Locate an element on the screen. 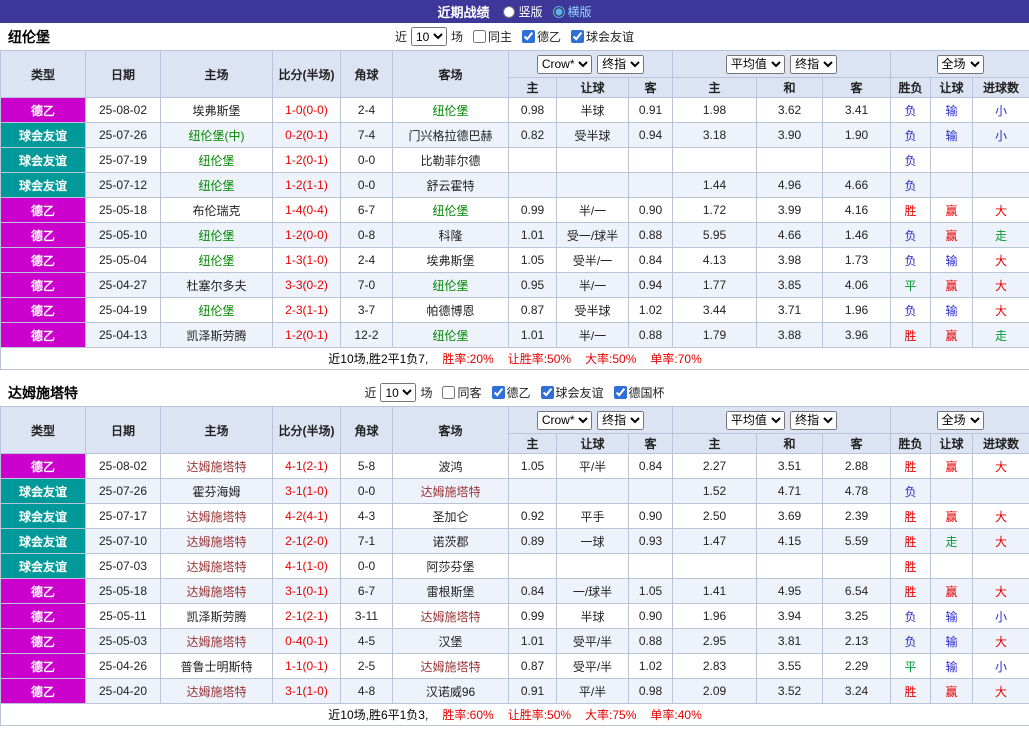 Image resolution: width=1029 pixels, height=730 pixels. layout-vertical-radio is located at coordinates (509, 11).